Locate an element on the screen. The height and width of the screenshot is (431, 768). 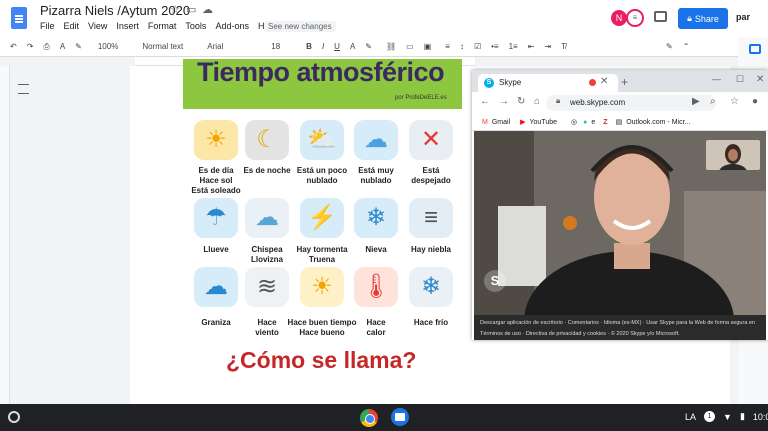
home-icon: ⌂ is located at coordinates (537, 101).